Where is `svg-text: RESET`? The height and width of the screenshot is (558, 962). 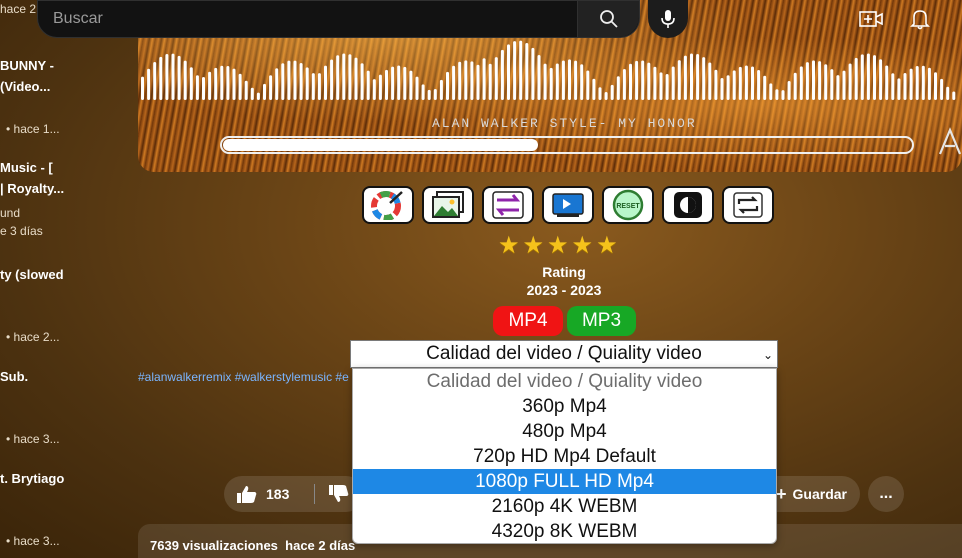
svg-text: RESET is located at coordinates (628, 206).